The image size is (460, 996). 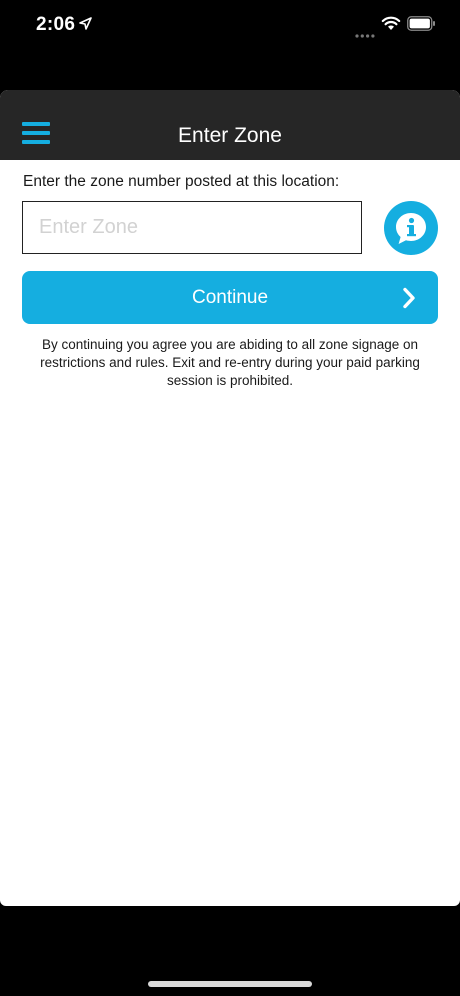 What do you see at coordinates (391, 23) in the screenshot?
I see `wifi-icon` at bounding box center [391, 23].